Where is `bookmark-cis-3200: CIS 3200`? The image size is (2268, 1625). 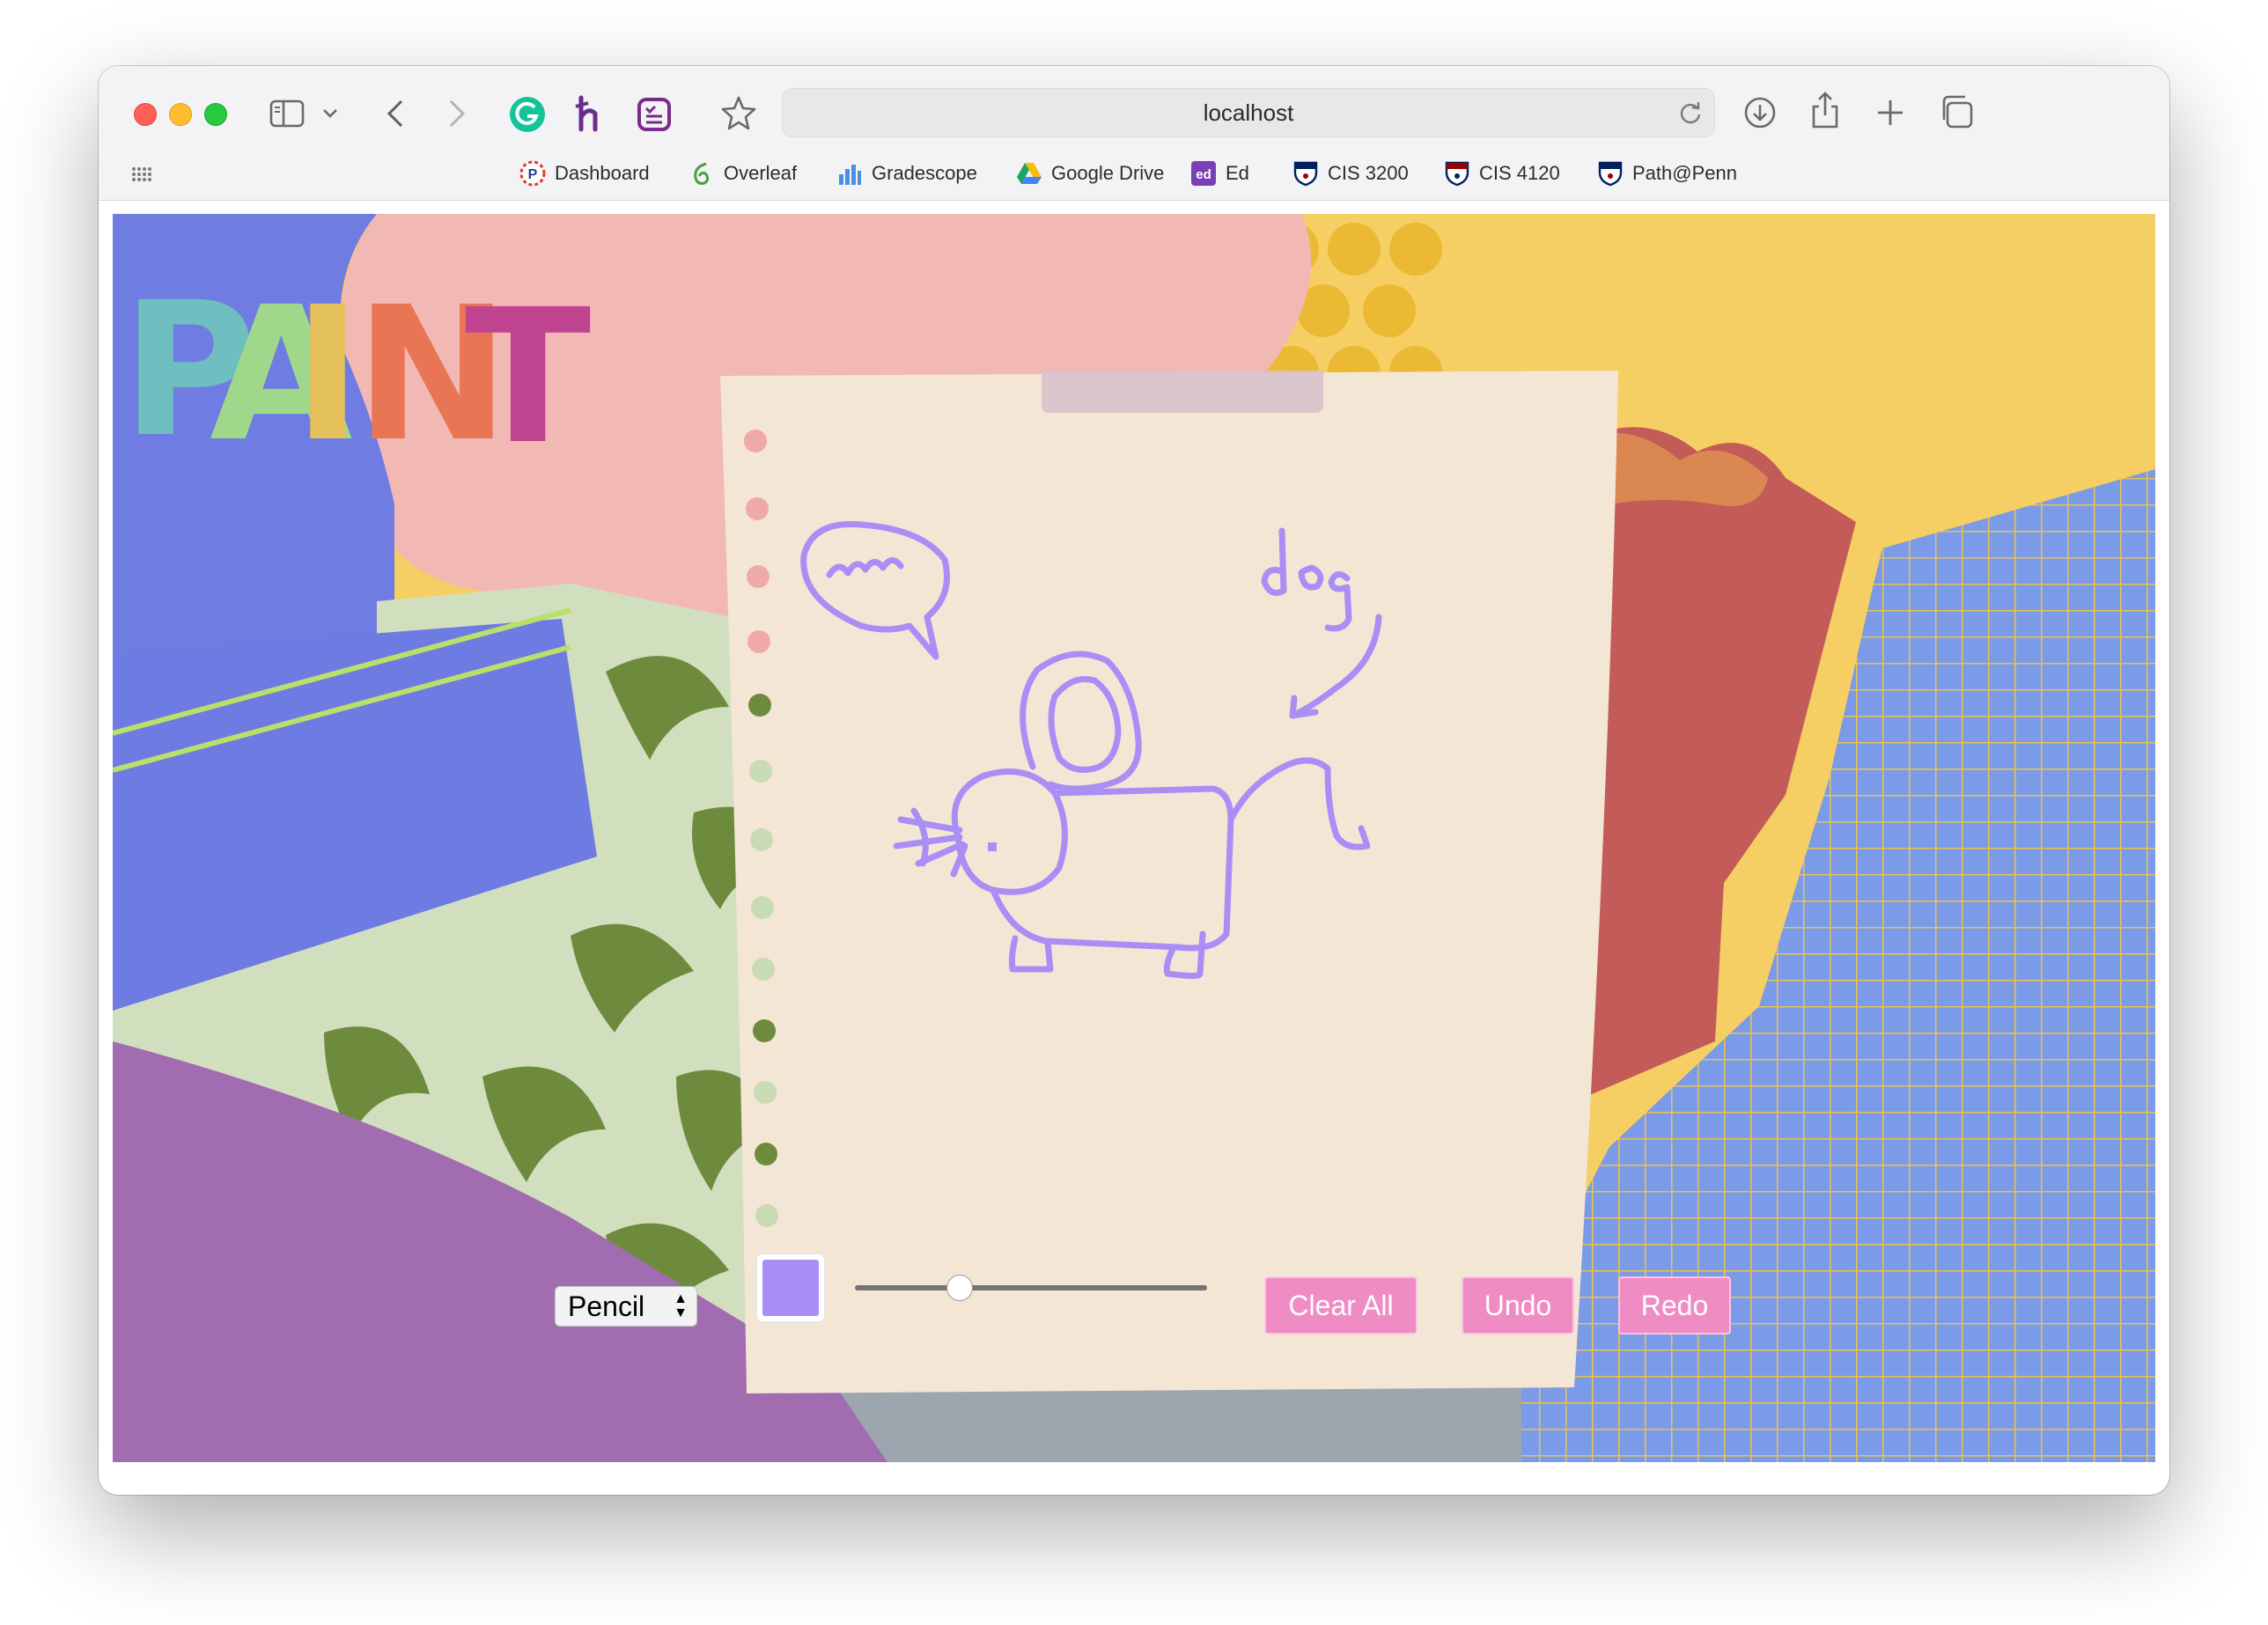
bookmark-cis-3200: CIS 3200 is located at coordinates (1350, 173).